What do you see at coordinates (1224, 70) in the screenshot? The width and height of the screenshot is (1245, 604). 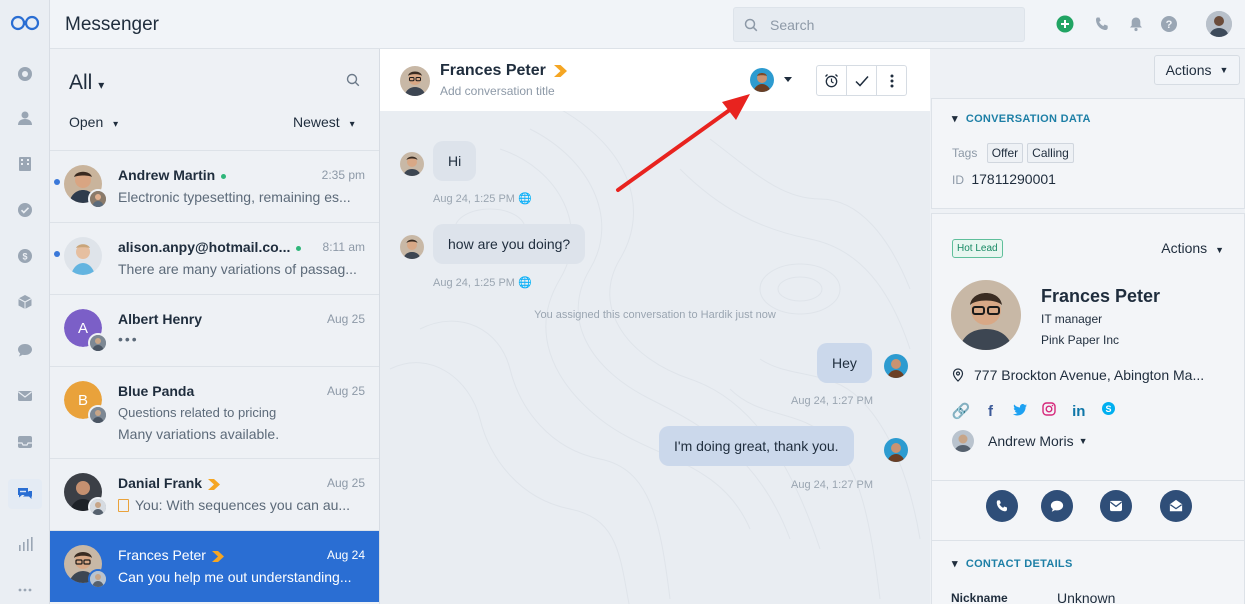 I see `chevron-down-icon: ▼` at bounding box center [1224, 70].